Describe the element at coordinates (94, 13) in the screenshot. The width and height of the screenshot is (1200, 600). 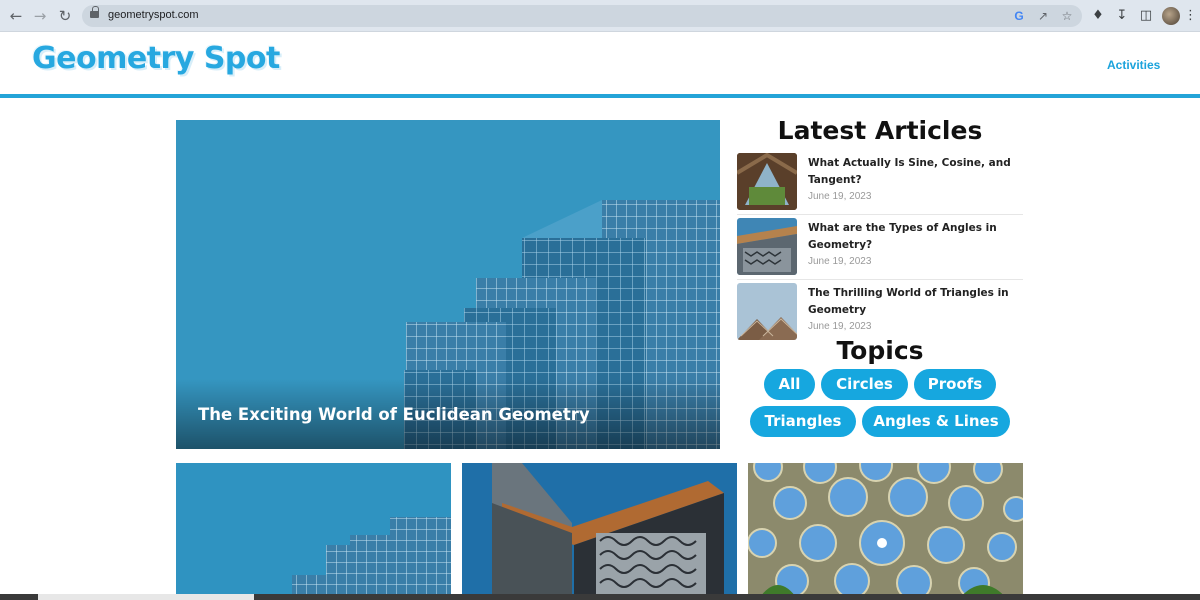
I see `lock-icon` at that location.